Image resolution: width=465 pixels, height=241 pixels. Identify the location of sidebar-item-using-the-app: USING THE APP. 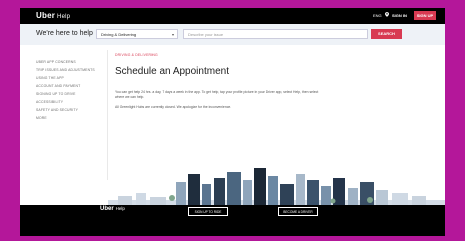
(71, 78).